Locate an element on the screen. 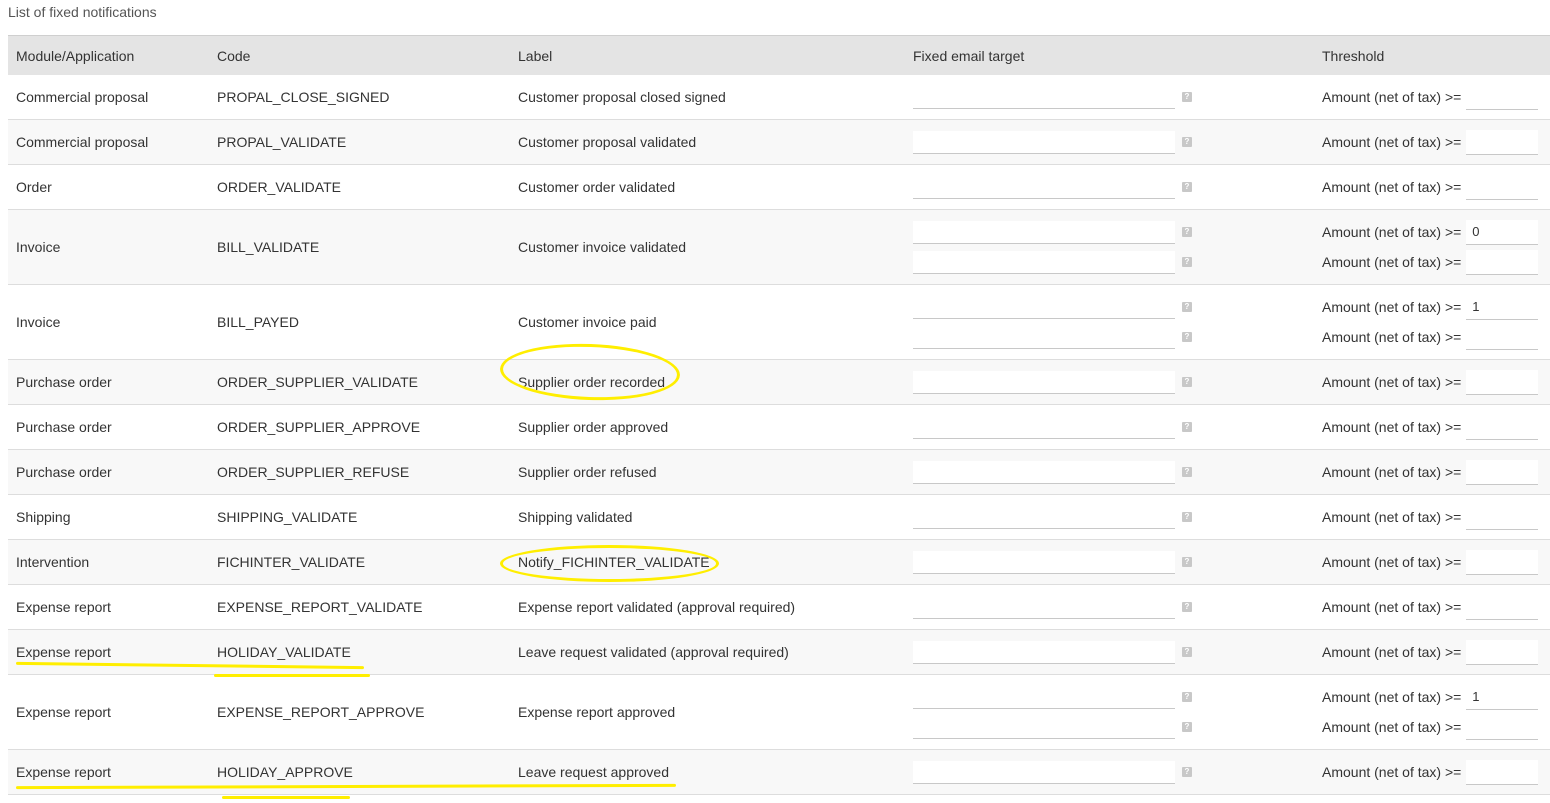 This screenshot has width=1550, height=803. cell-code: BILL_VALIDATE is located at coordinates (359, 247).